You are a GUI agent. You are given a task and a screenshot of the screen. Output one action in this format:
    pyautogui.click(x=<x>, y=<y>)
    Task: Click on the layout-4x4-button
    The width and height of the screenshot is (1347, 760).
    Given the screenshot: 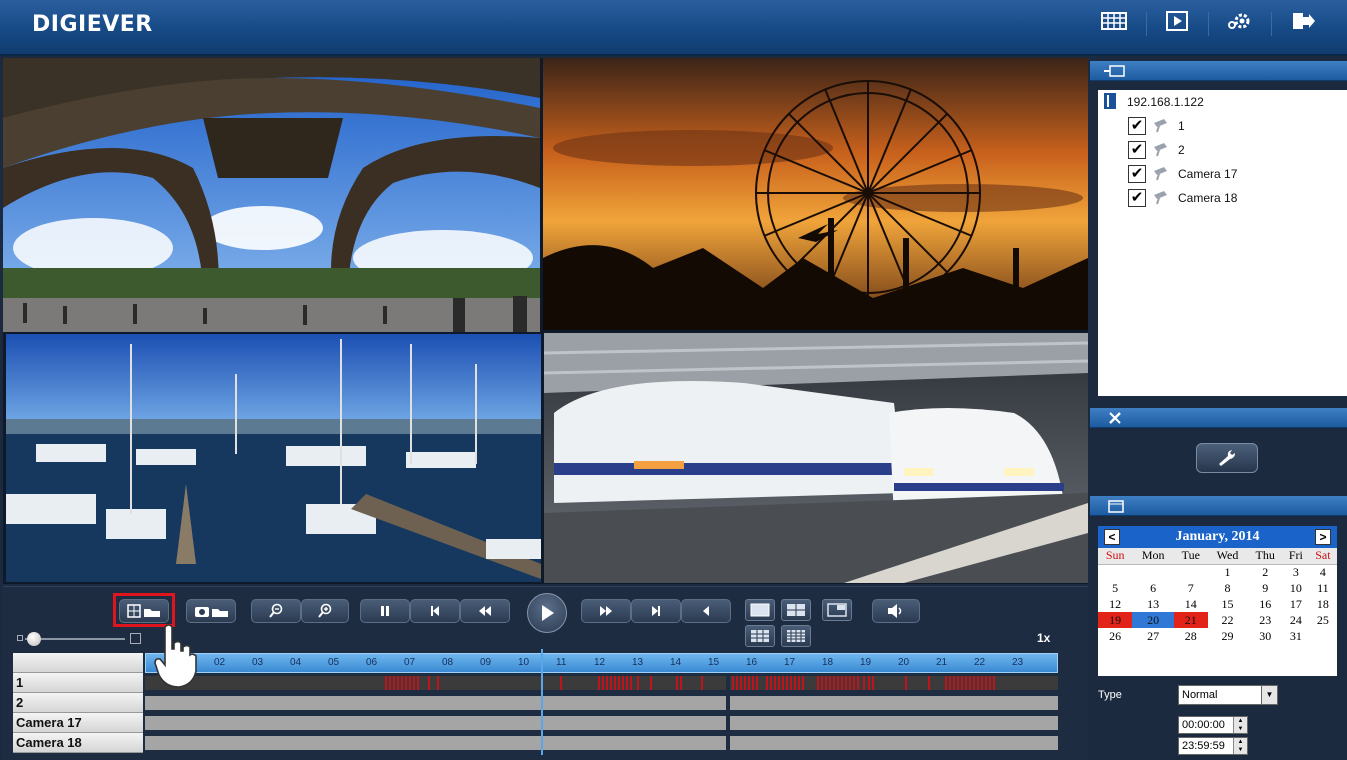 What is the action you would take?
    pyautogui.click(x=796, y=636)
    